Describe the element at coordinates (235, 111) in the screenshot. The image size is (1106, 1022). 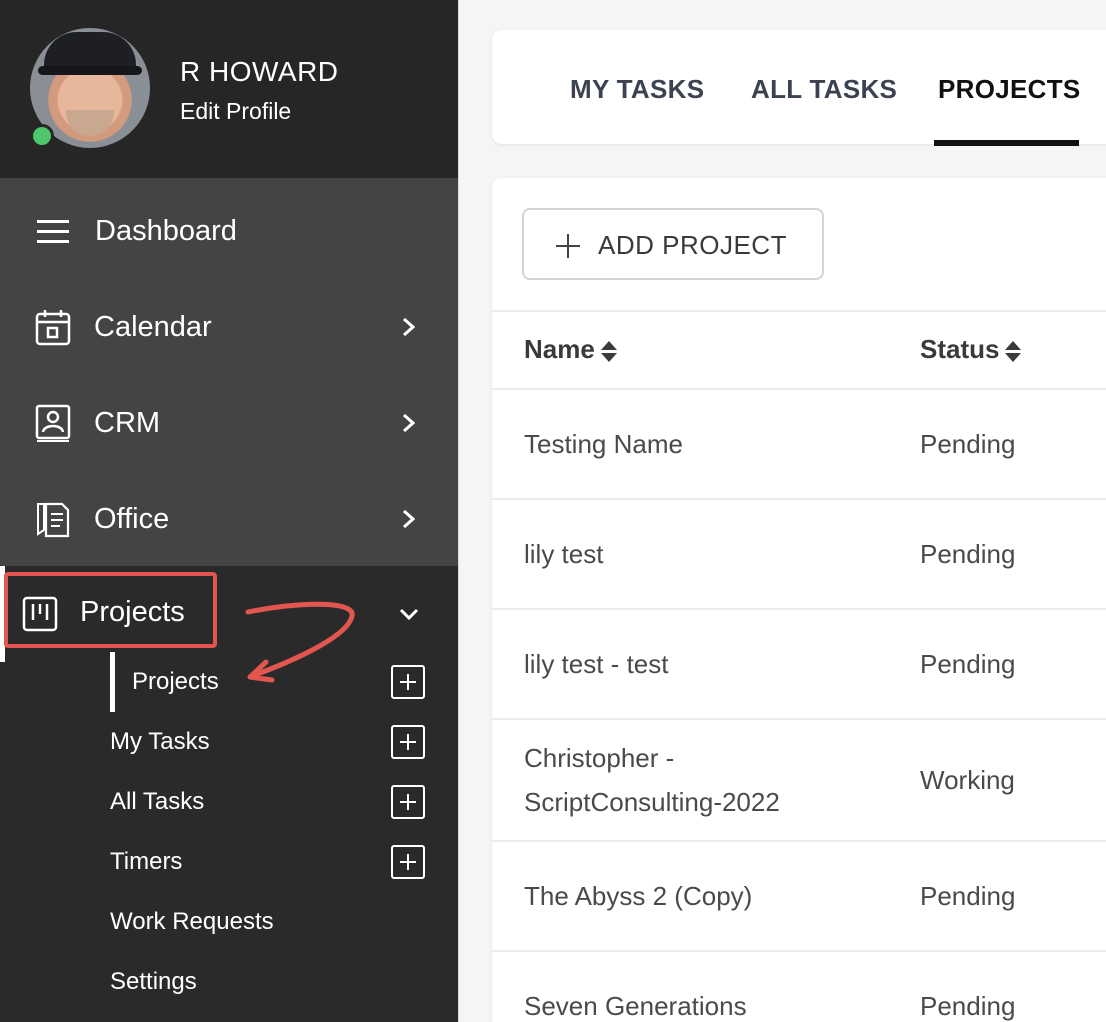
I see `edit-profile-link: Edit Profile` at that location.